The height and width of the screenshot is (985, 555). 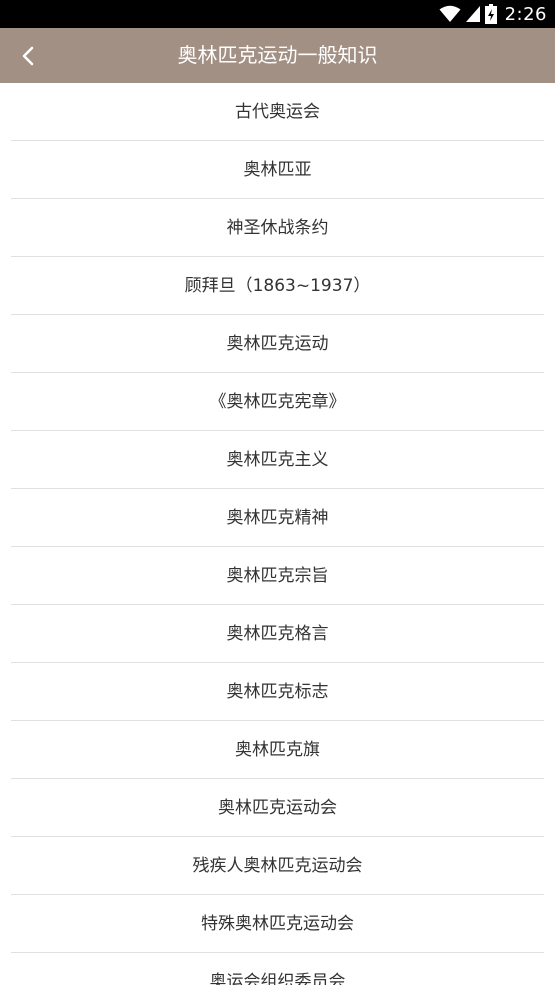 I want to click on list-item: 奥林匹克运动, so click(x=277, y=344).